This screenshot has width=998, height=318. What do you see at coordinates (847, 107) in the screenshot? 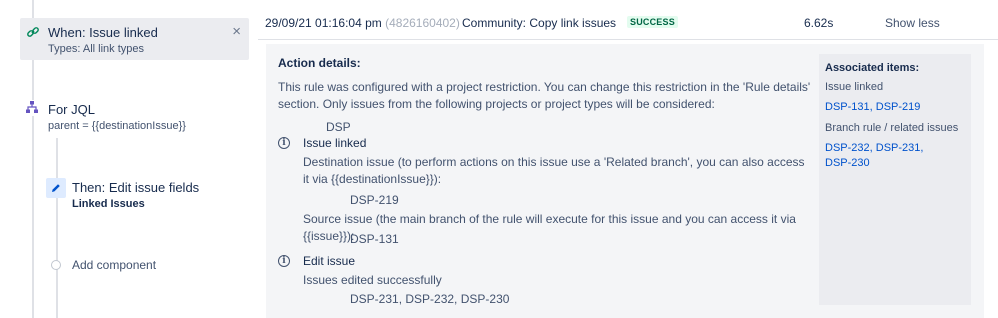
I see `issue-link: DSP-131` at bounding box center [847, 107].